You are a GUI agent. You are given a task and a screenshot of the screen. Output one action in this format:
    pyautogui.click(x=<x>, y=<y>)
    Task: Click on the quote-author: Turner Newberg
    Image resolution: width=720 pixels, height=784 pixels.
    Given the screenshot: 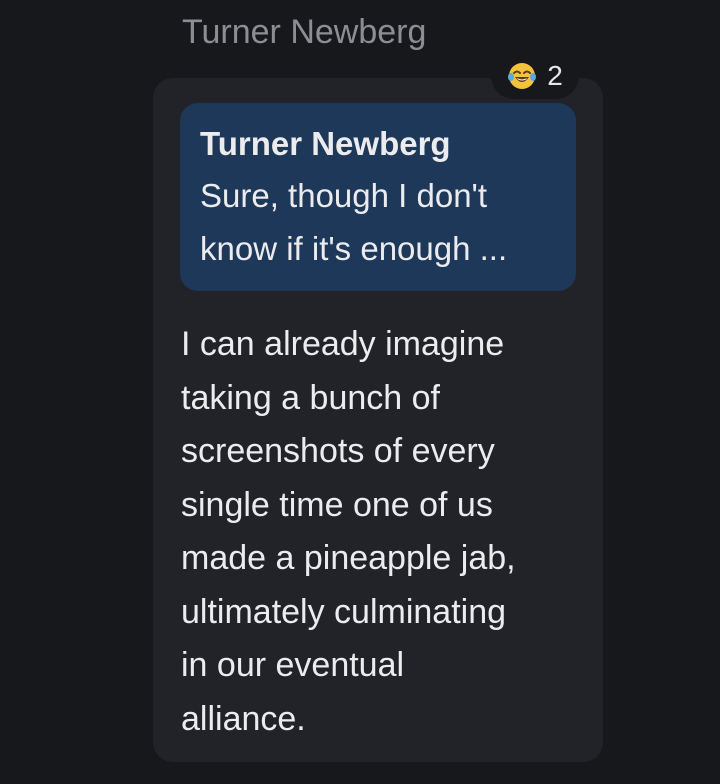 What is the action you would take?
    pyautogui.click(x=325, y=143)
    